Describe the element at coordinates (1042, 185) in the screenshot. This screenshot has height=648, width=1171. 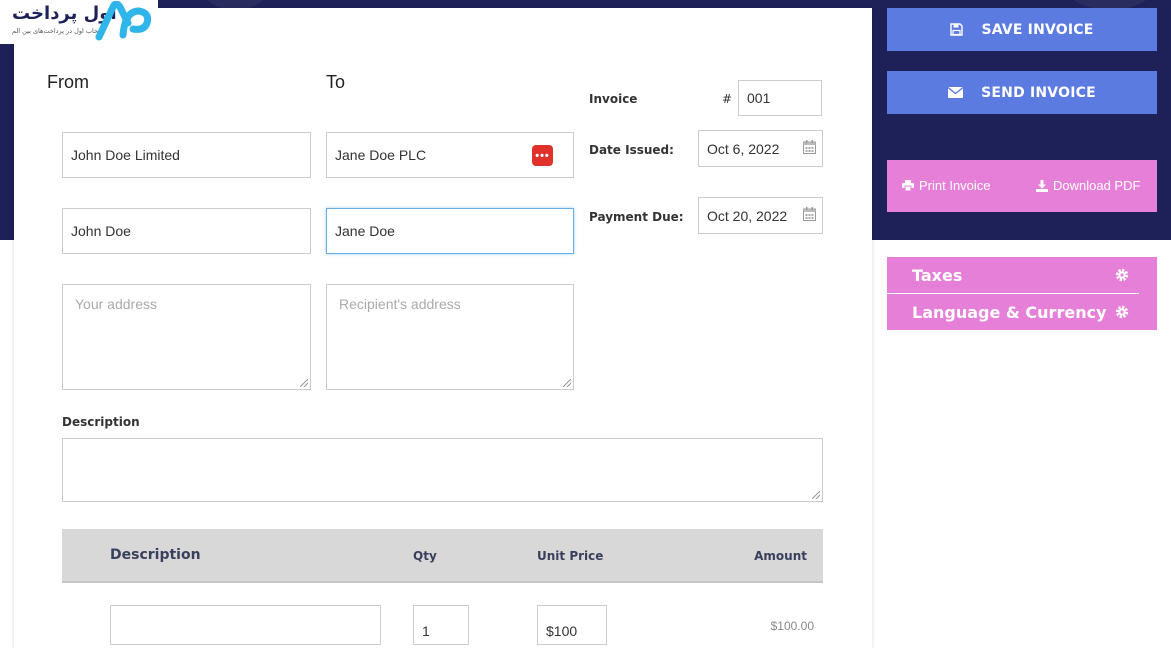
I see `download-icon` at that location.